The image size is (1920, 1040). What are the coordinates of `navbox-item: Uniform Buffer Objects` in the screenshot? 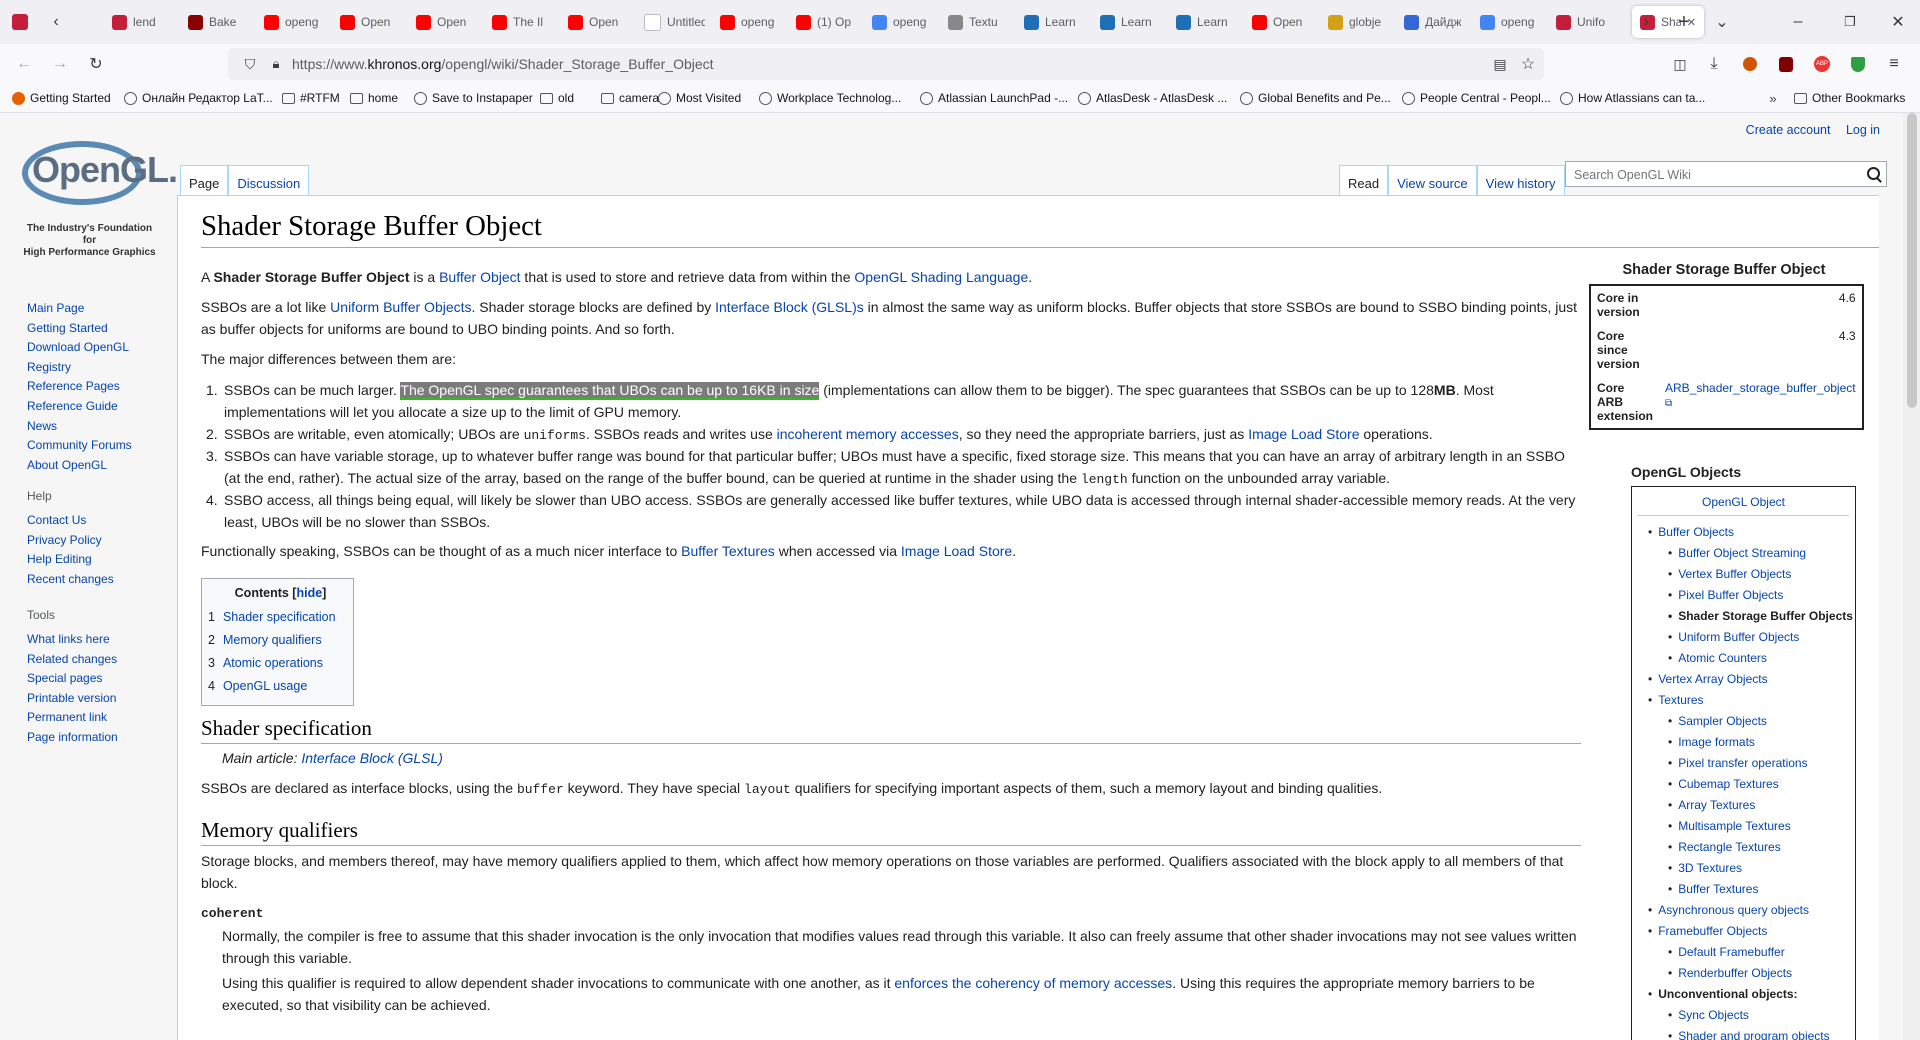 It's located at (1743, 637).